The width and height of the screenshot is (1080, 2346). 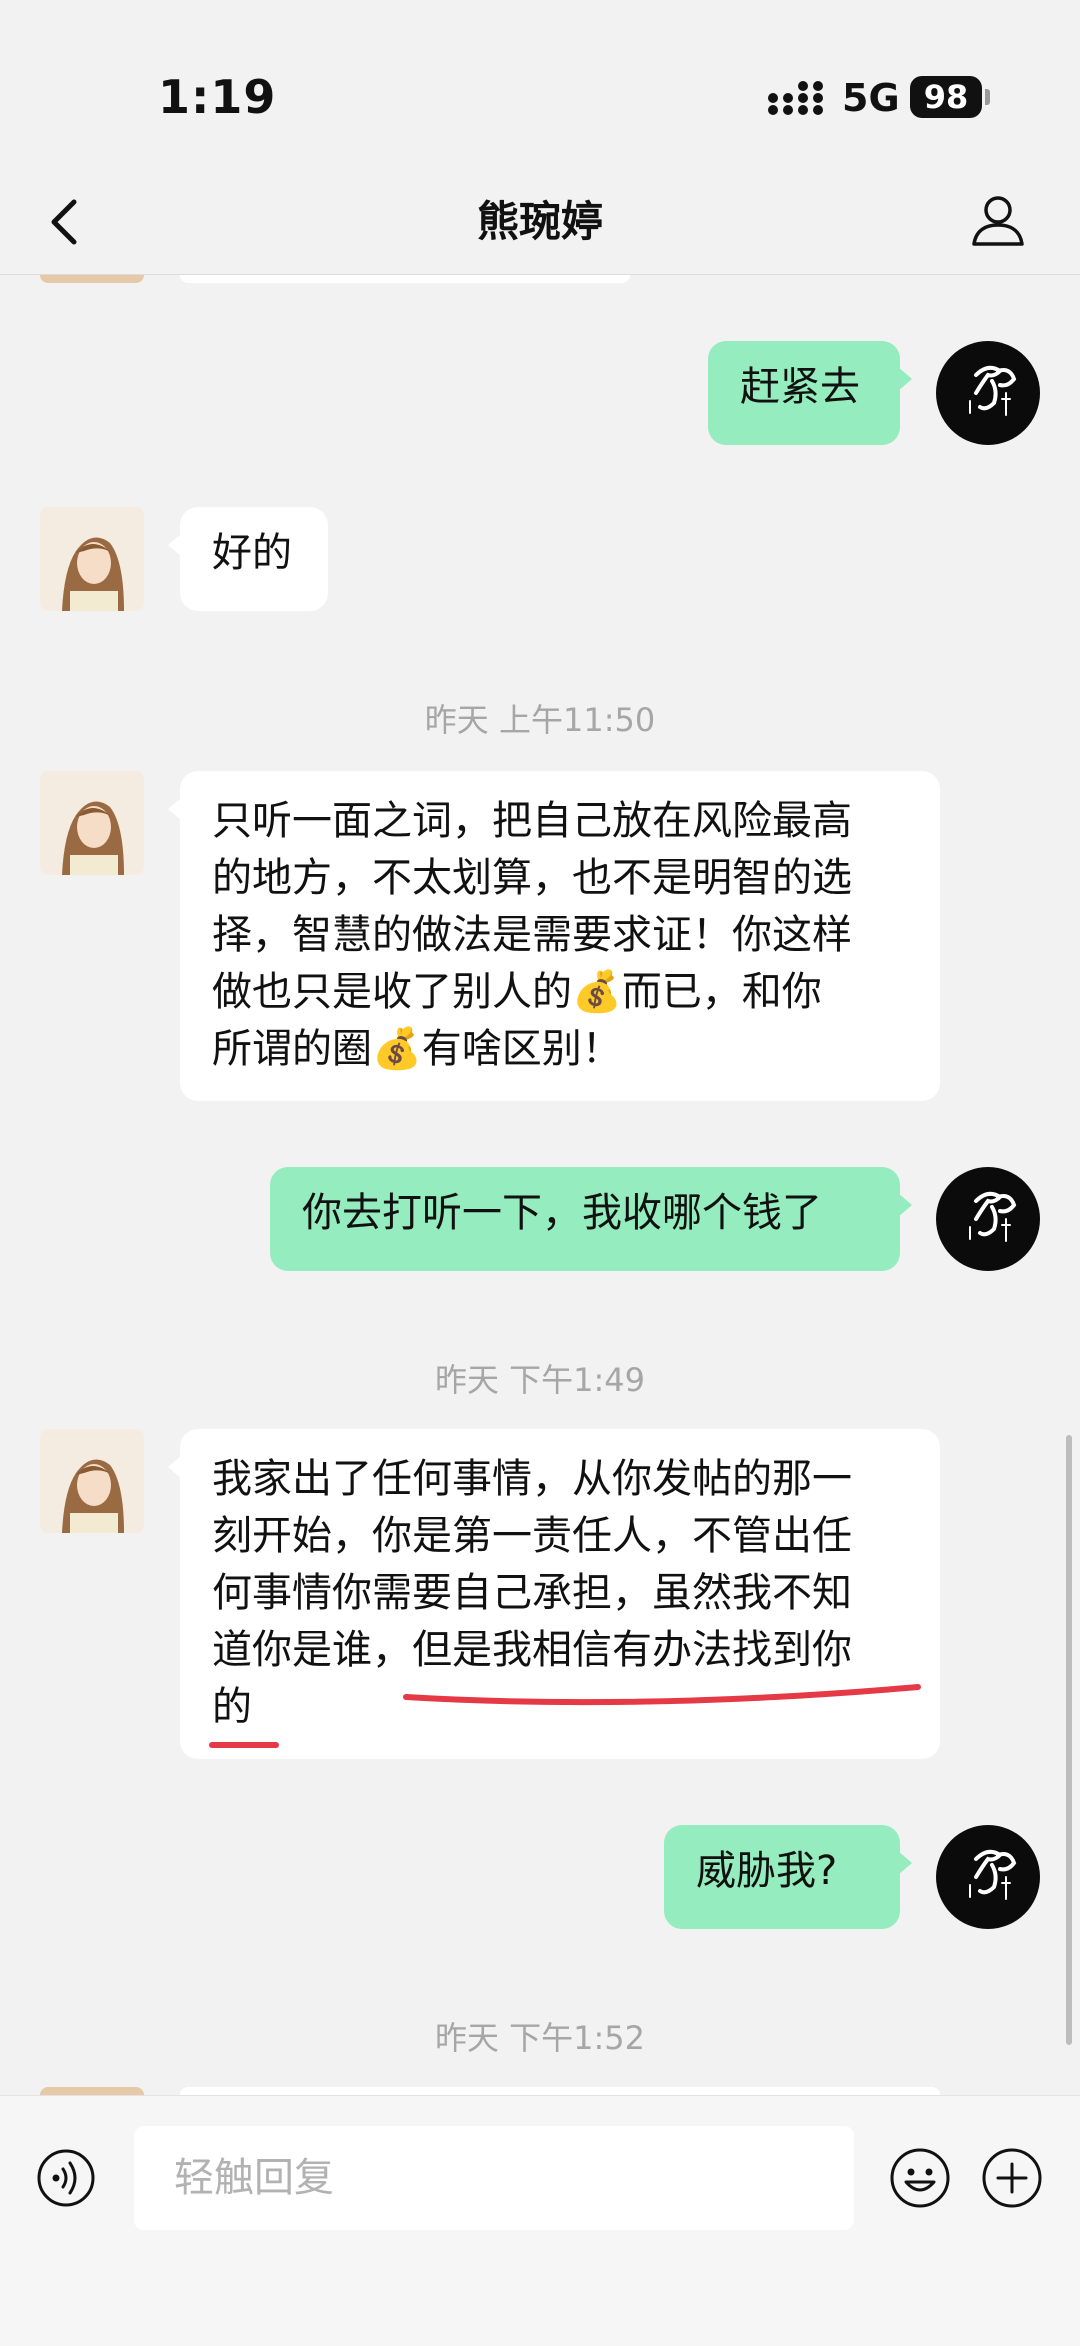 I want to click on message-text: 威胁我?, so click(x=767, y=1871).